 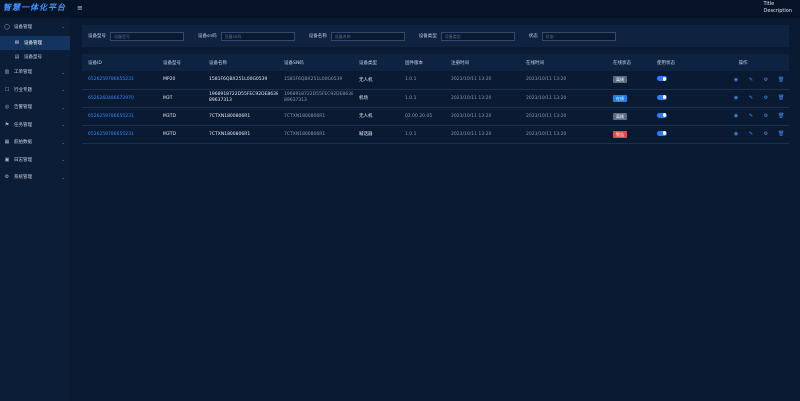 I want to click on filter-label: 设备类型, so click(x=427, y=36).